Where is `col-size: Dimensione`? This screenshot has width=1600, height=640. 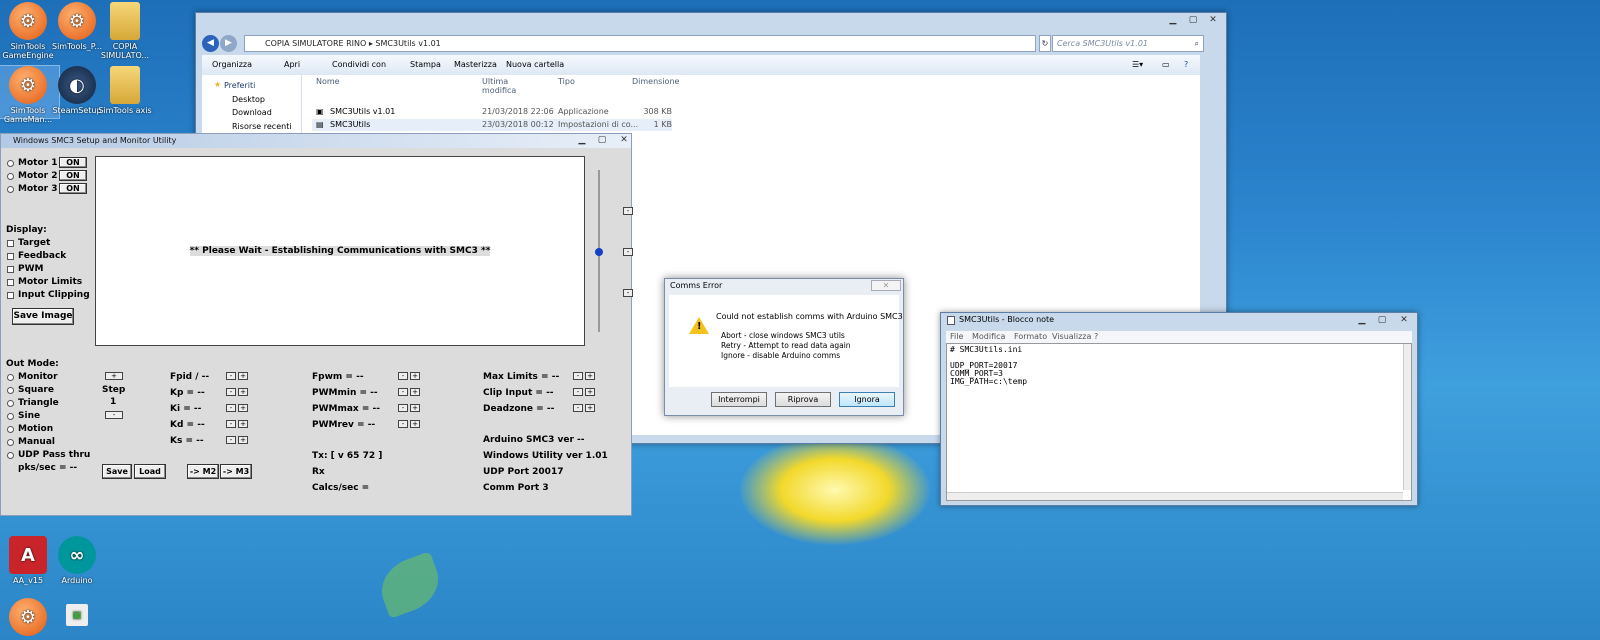 col-size: Dimensione is located at coordinates (655, 81).